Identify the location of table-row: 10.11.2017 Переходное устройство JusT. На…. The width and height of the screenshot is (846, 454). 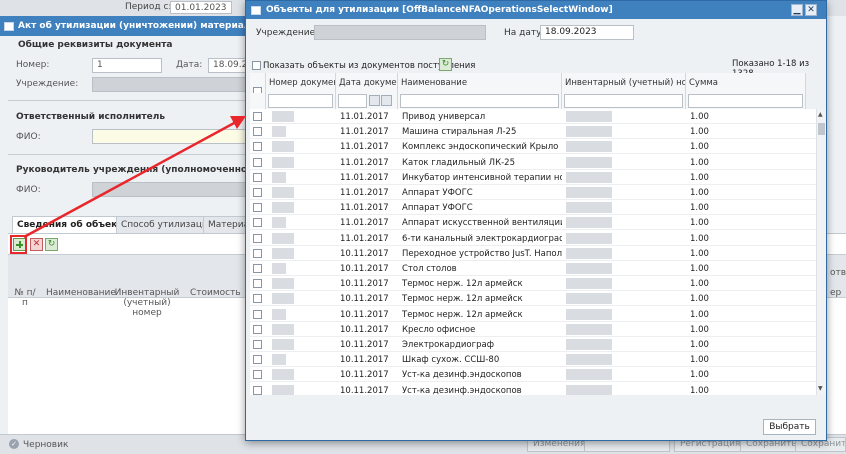
(533, 253).